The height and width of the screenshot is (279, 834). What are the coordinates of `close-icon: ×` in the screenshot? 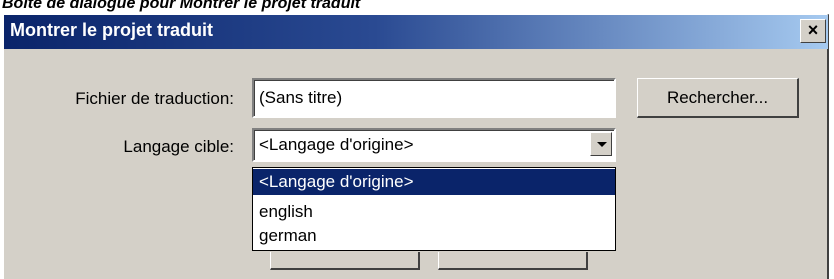 It's located at (813, 30).